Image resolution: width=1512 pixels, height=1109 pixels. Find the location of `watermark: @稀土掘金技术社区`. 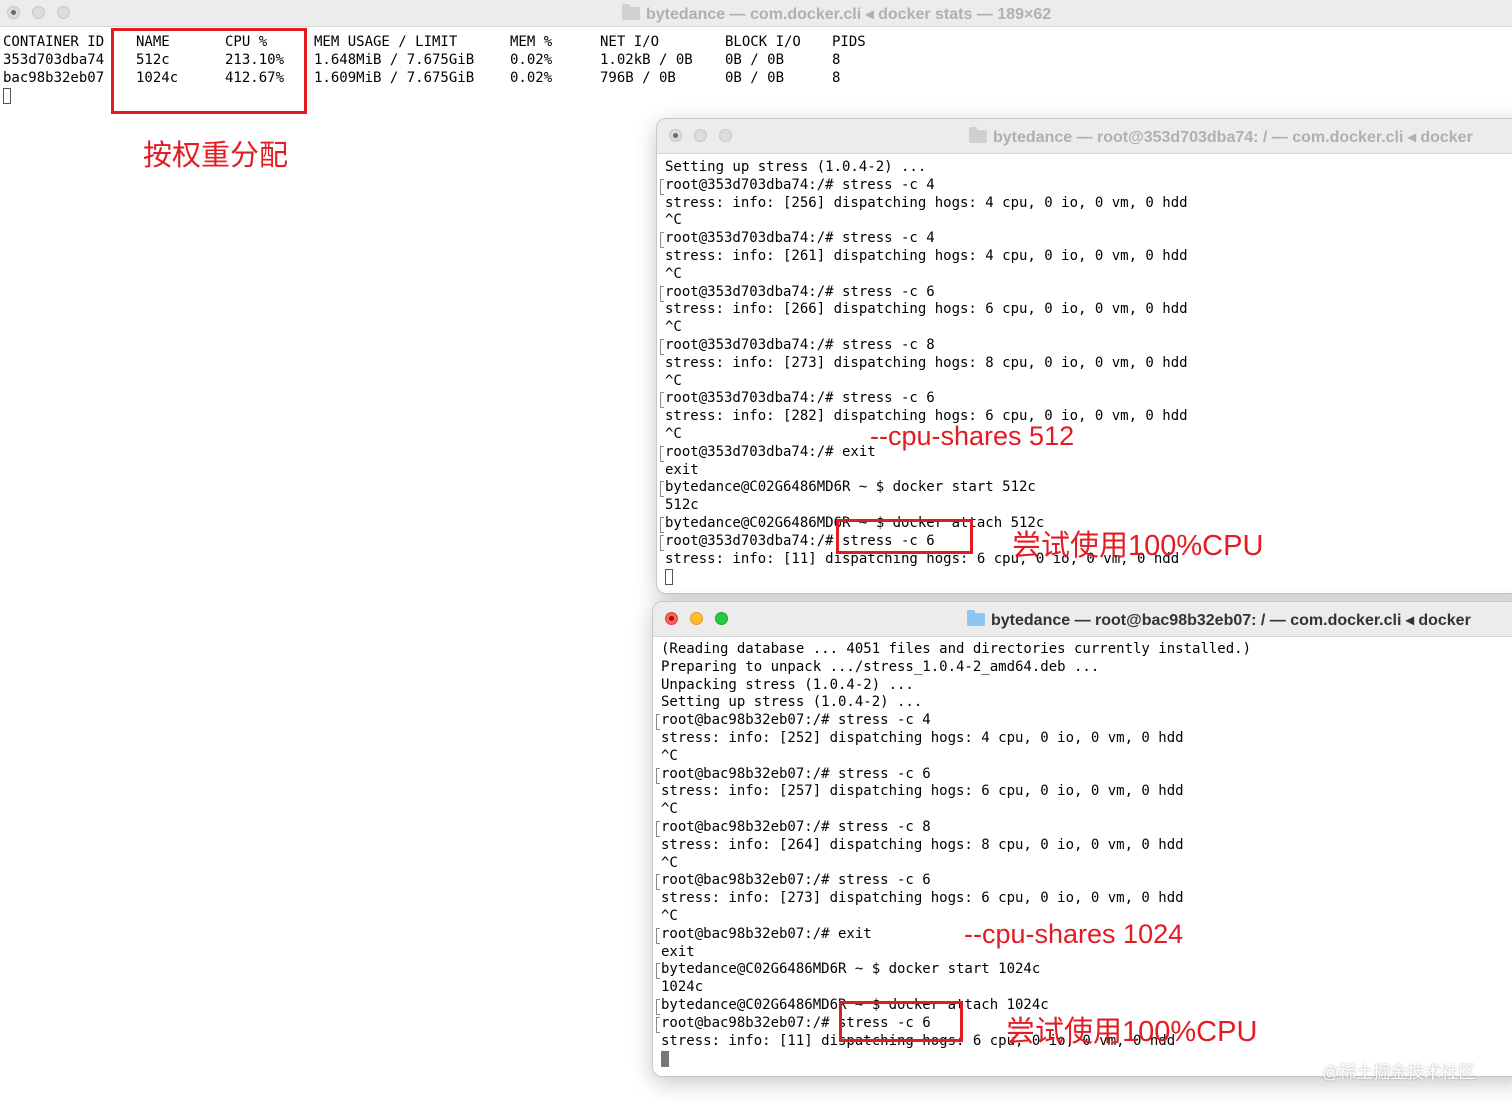

watermark: @稀土掘金技术社区 is located at coordinates (1399, 1072).